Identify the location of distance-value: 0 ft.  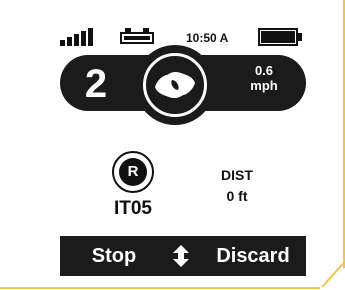
(237, 196).